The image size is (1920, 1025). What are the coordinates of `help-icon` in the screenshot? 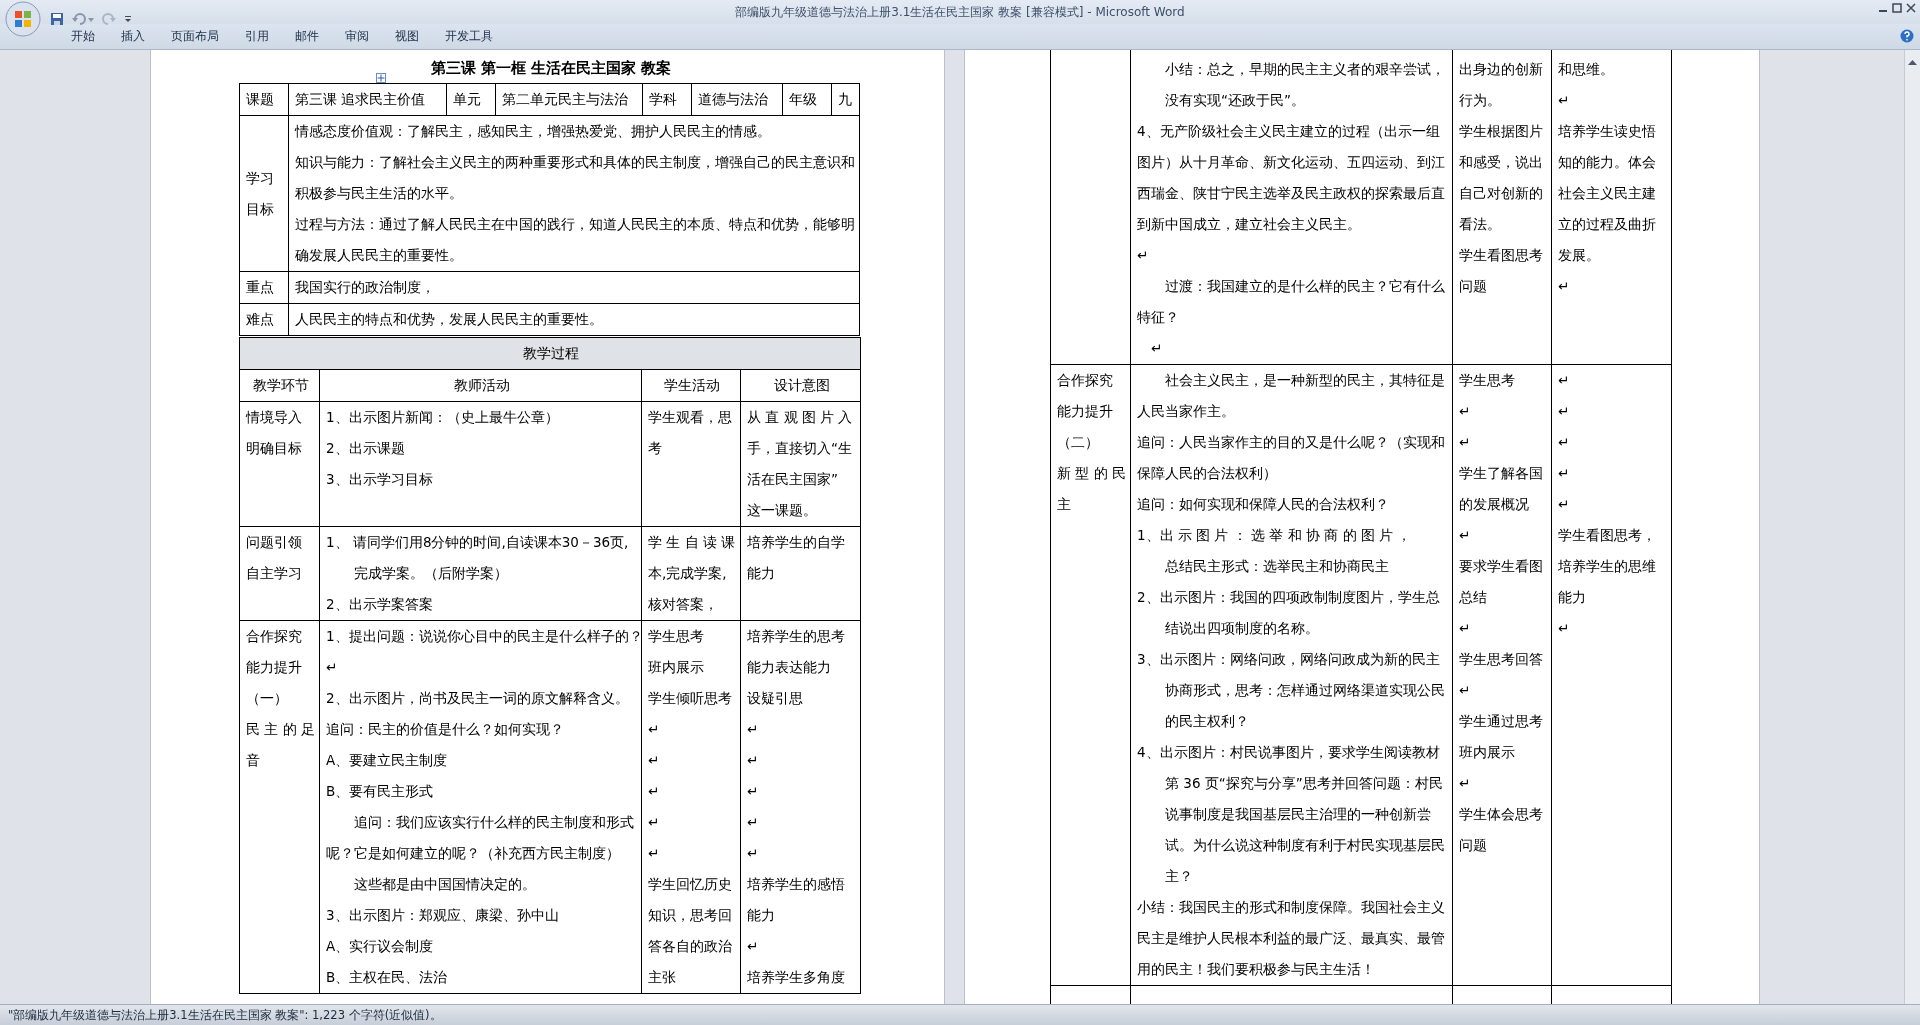 It's located at (1907, 36).